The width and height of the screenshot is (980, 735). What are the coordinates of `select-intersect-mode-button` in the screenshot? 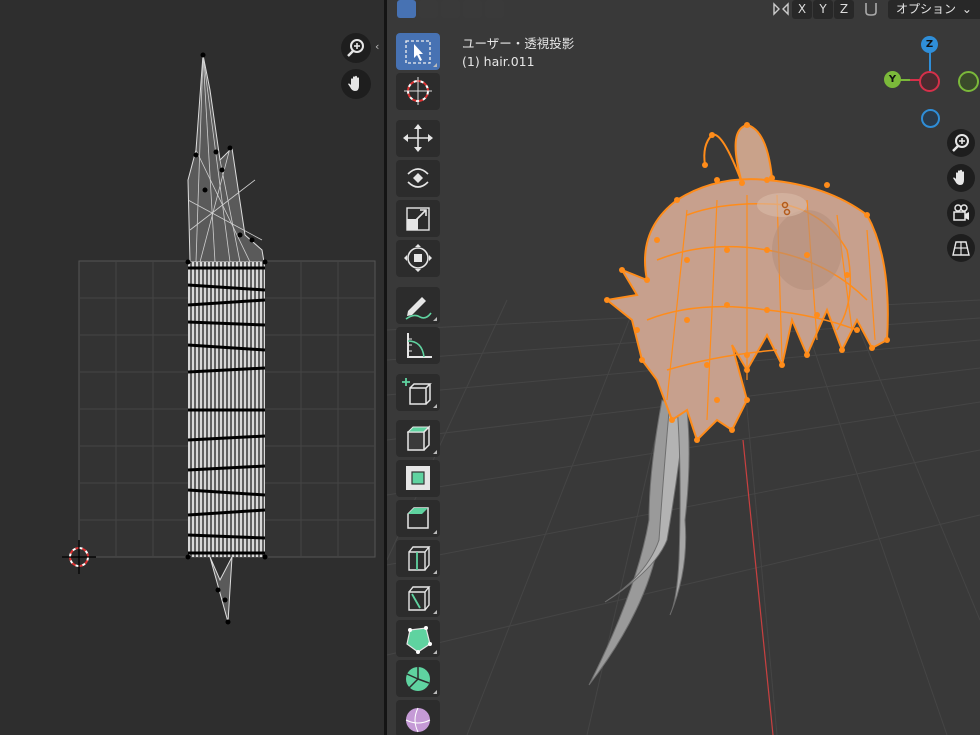 It's located at (494, 9).